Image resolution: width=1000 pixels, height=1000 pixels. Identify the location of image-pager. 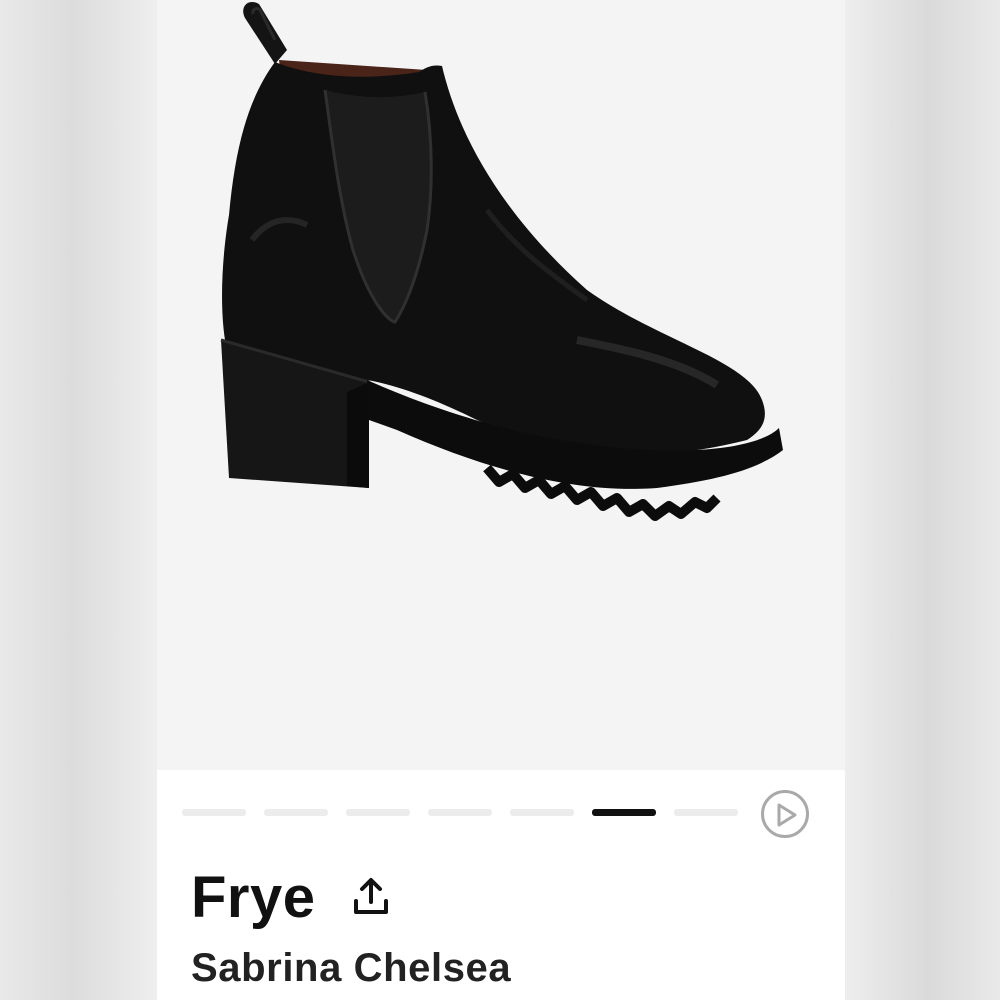
(502, 815).